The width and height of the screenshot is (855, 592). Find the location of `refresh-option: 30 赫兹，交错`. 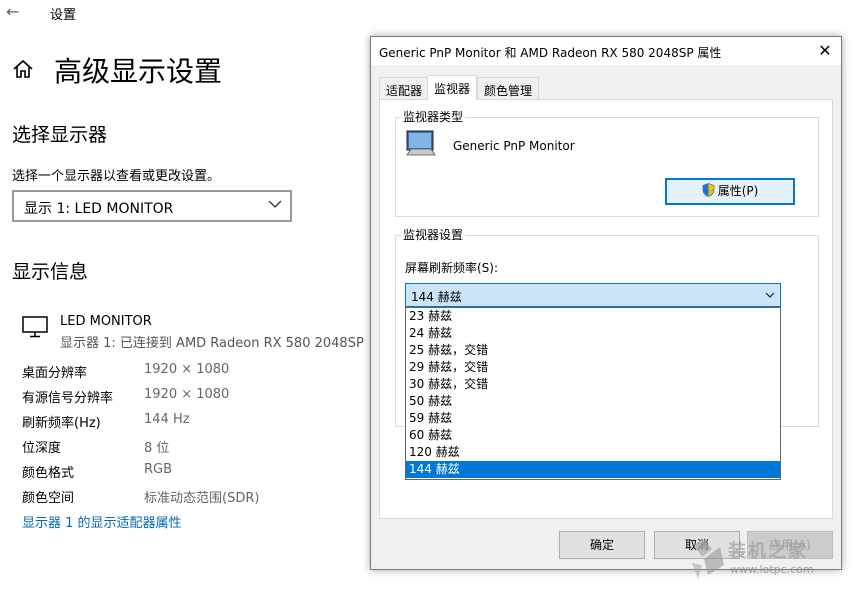

refresh-option: 30 赫兹，交错 is located at coordinates (593, 384).